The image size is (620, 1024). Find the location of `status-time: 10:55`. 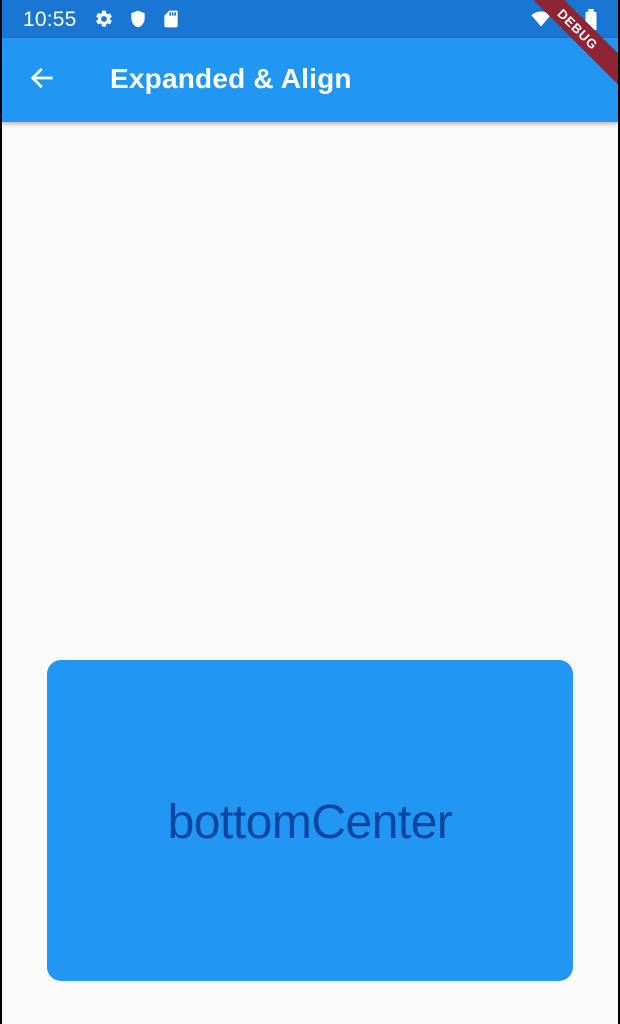

status-time: 10:55 is located at coordinates (50, 19).